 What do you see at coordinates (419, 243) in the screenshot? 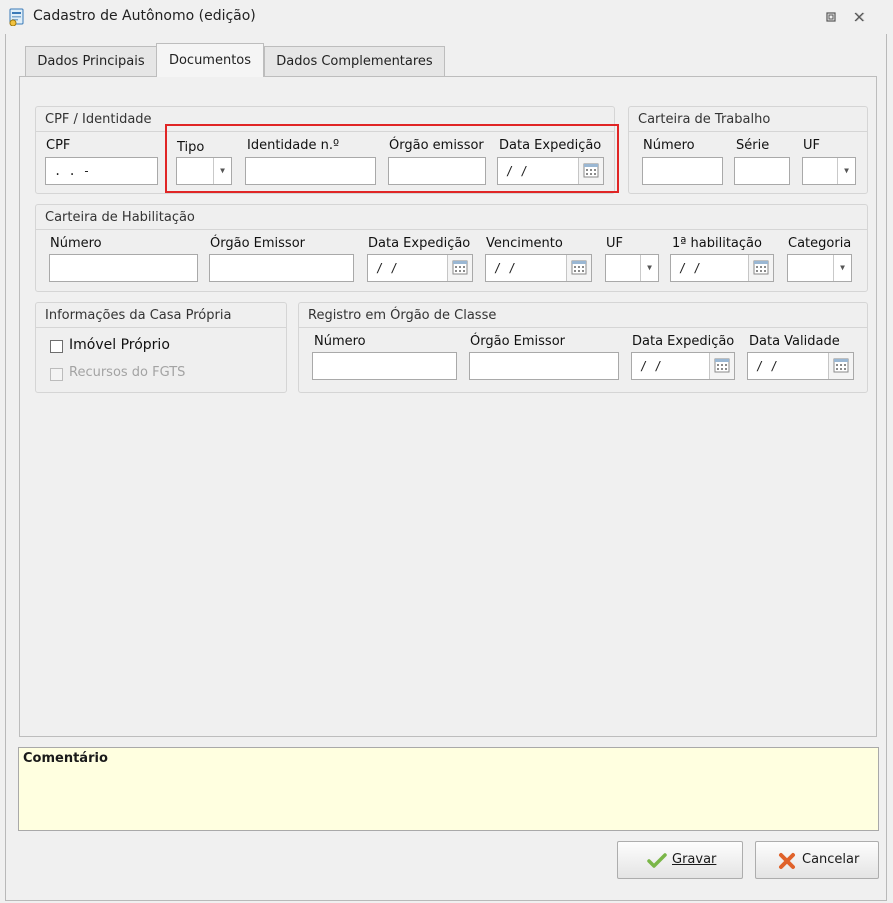
I see `hab-data-label: Data Expedição` at bounding box center [419, 243].